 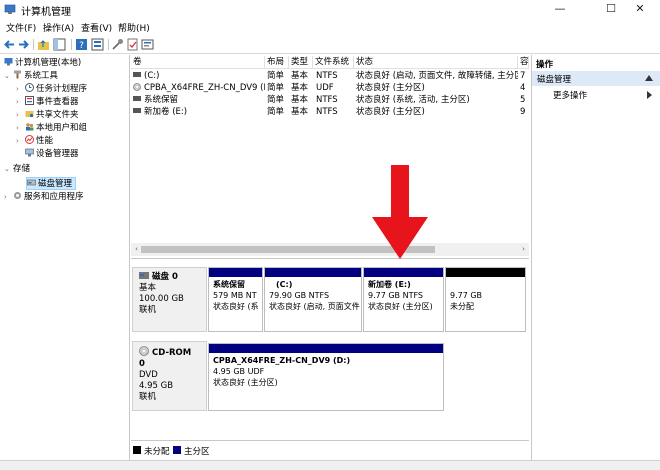 I want to click on tree-item-local-users: › 本地用户和组, so click(x=51, y=128).